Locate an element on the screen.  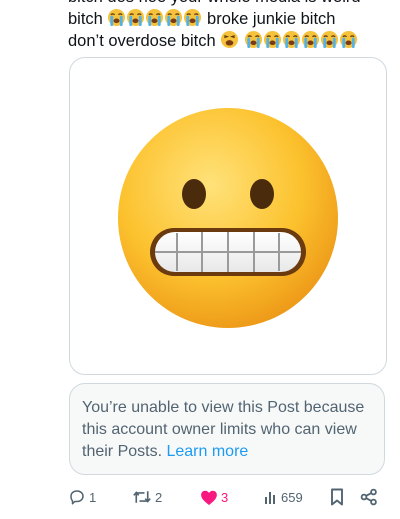
tweet-line-2-start: bitch is located at coordinates (85, 19).